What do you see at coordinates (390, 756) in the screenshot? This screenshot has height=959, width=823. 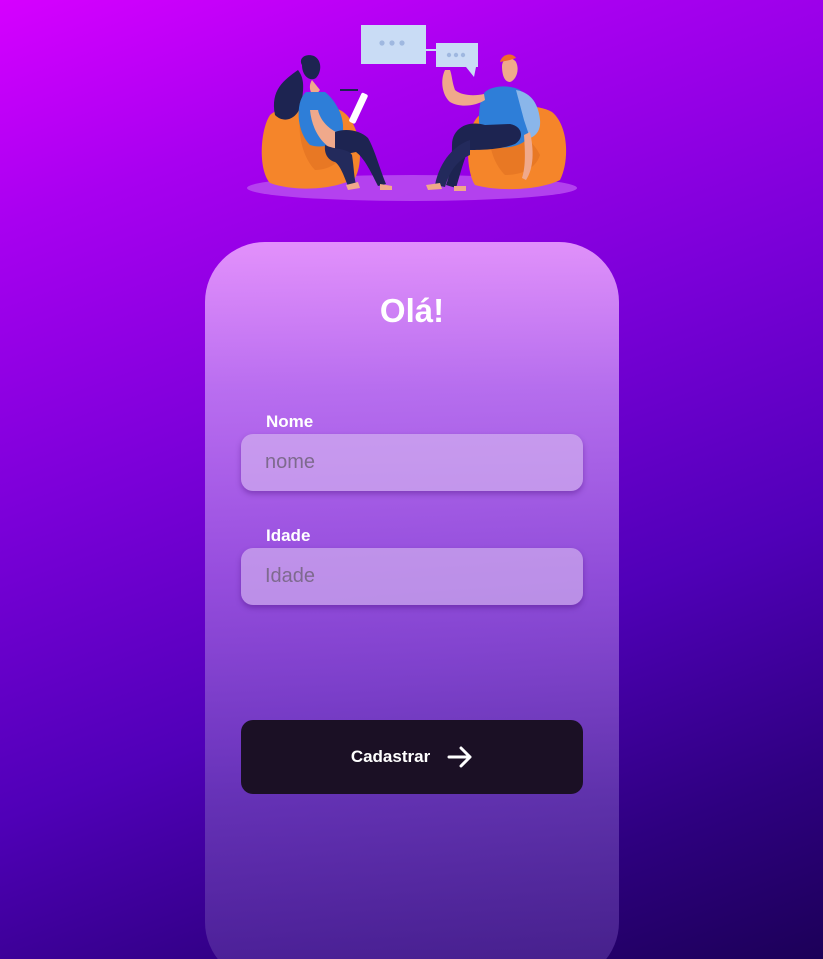 I see `cadastrar-button-label: Cadastrar` at bounding box center [390, 756].